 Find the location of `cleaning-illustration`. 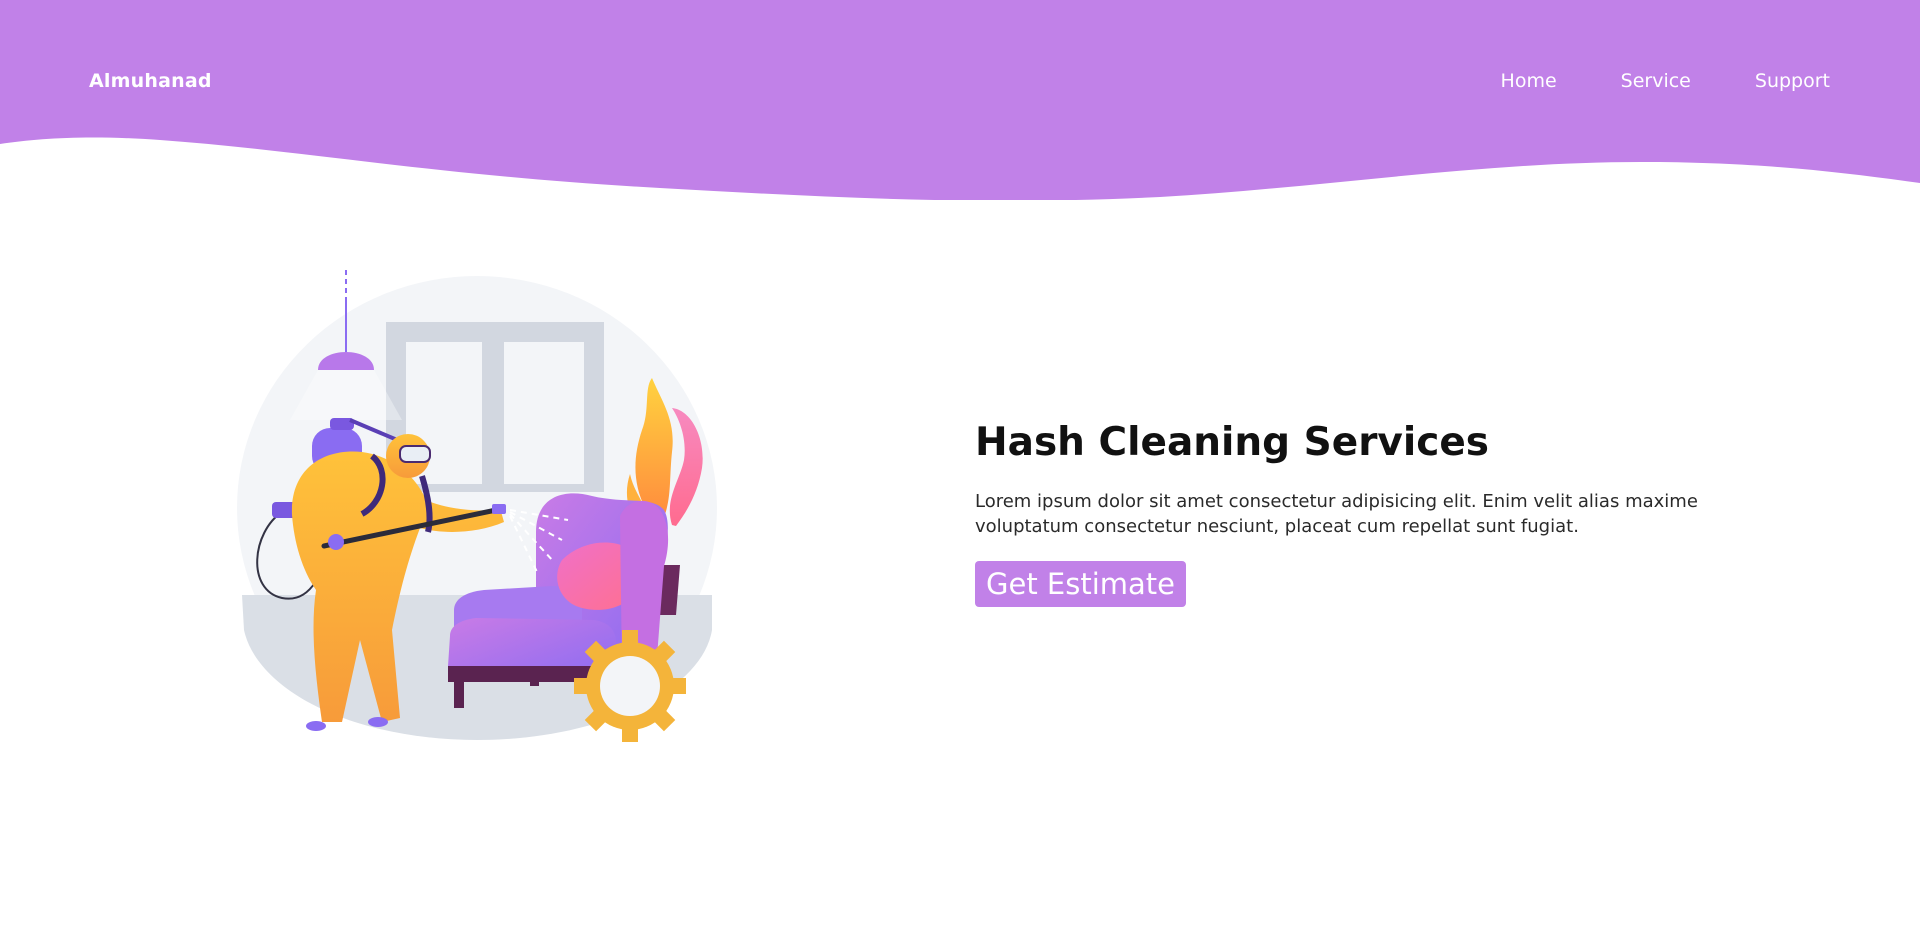

cleaning-illustration is located at coordinates (477, 506).